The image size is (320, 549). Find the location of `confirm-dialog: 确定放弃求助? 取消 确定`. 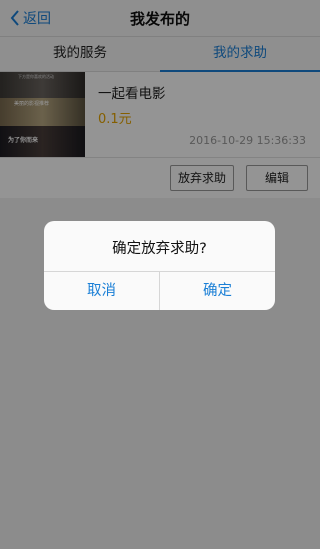

confirm-dialog: 确定放弃求助? 取消 确定 is located at coordinates (159, 265).